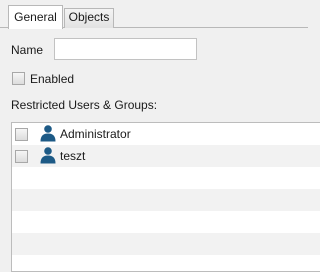  Describe the element at coordinates (154, 14) in the screenshot. I see `tab-strip: General Objects` at that location.